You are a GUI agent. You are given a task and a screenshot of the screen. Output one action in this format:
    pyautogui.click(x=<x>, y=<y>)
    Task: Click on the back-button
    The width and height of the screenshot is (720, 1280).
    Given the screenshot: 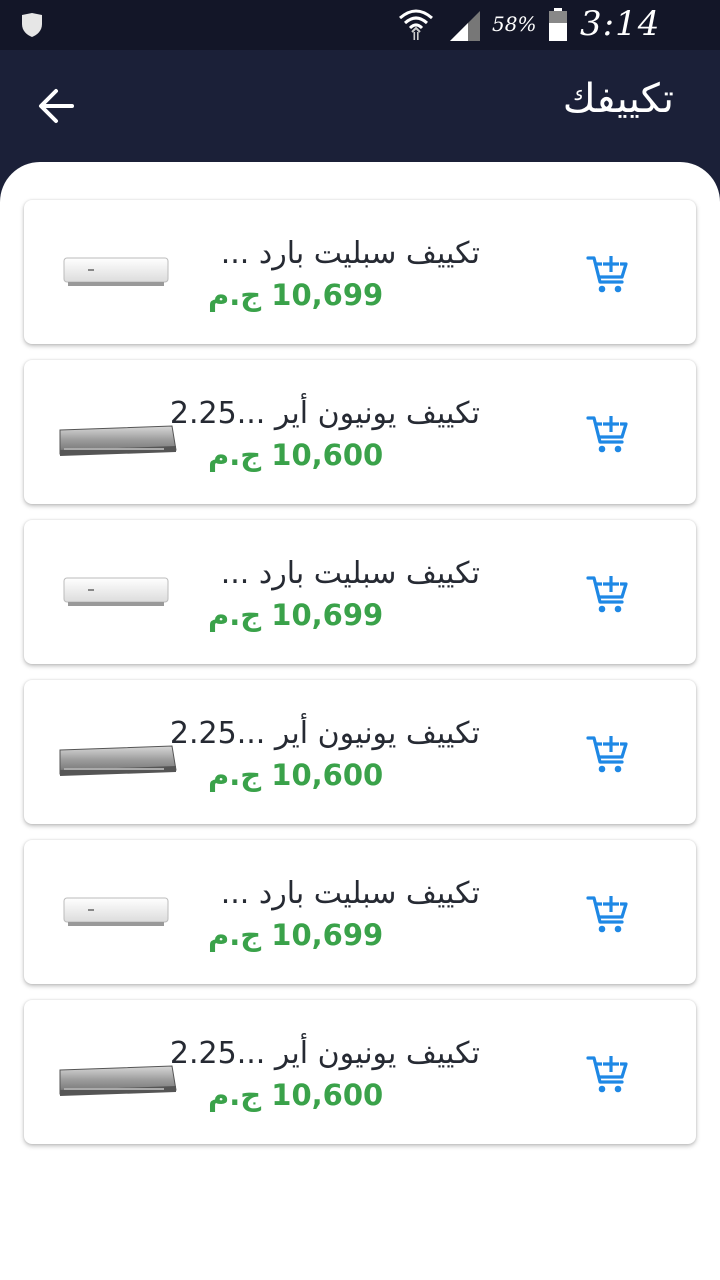 What is the action you would take?
    pyautogui.click(x=56, y=106)
    